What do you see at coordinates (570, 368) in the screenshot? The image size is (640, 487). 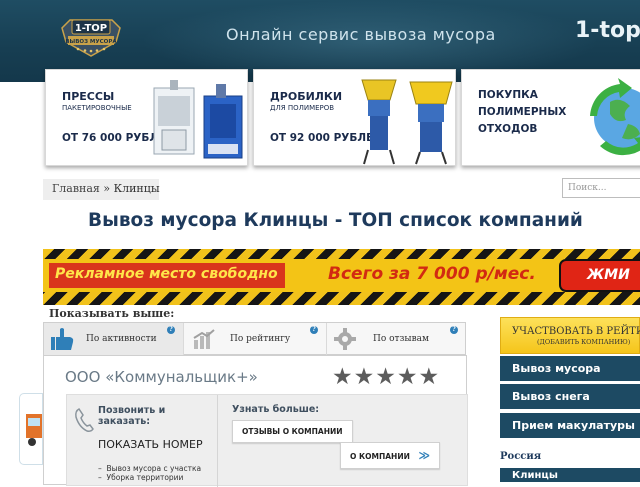 I see `sidebar-link-waste: Вывоз мусора` at bounding box center [570, 368].